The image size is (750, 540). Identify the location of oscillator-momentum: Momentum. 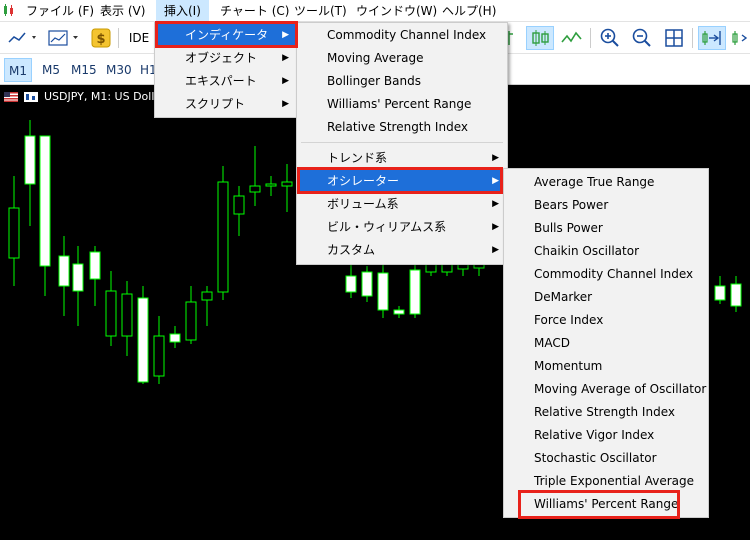
(606, 366).